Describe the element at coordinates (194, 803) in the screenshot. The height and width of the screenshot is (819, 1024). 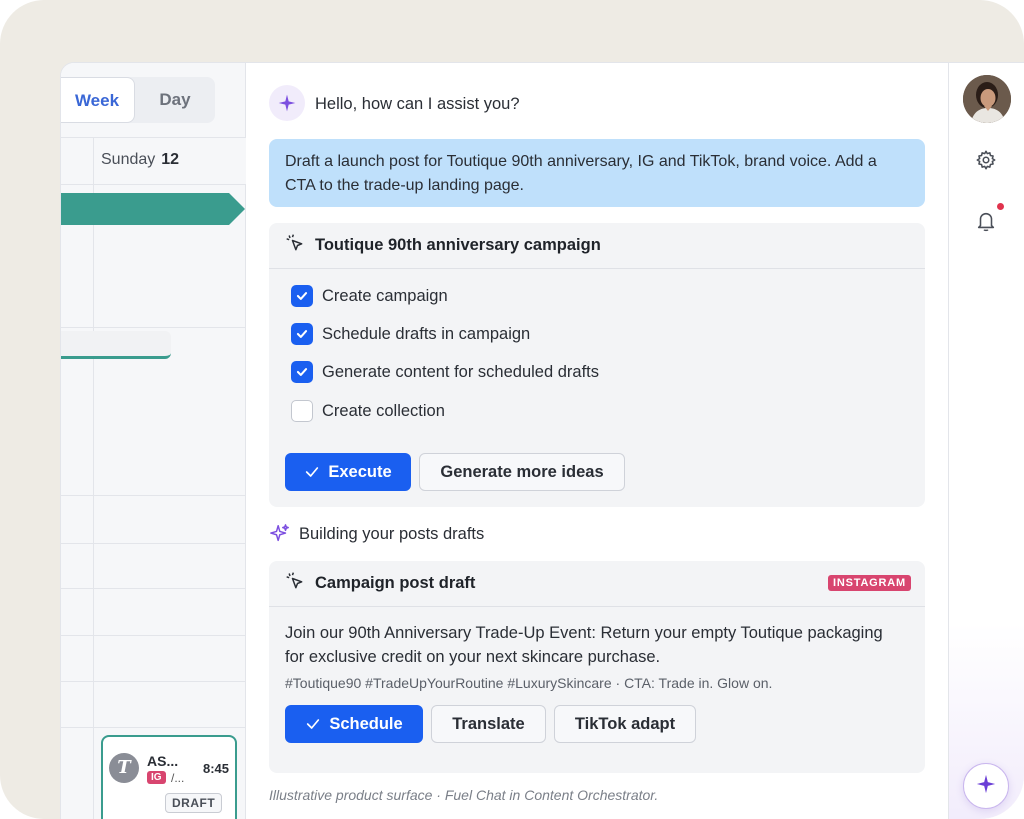
I see `draft-badge: DRAFT` at that location.